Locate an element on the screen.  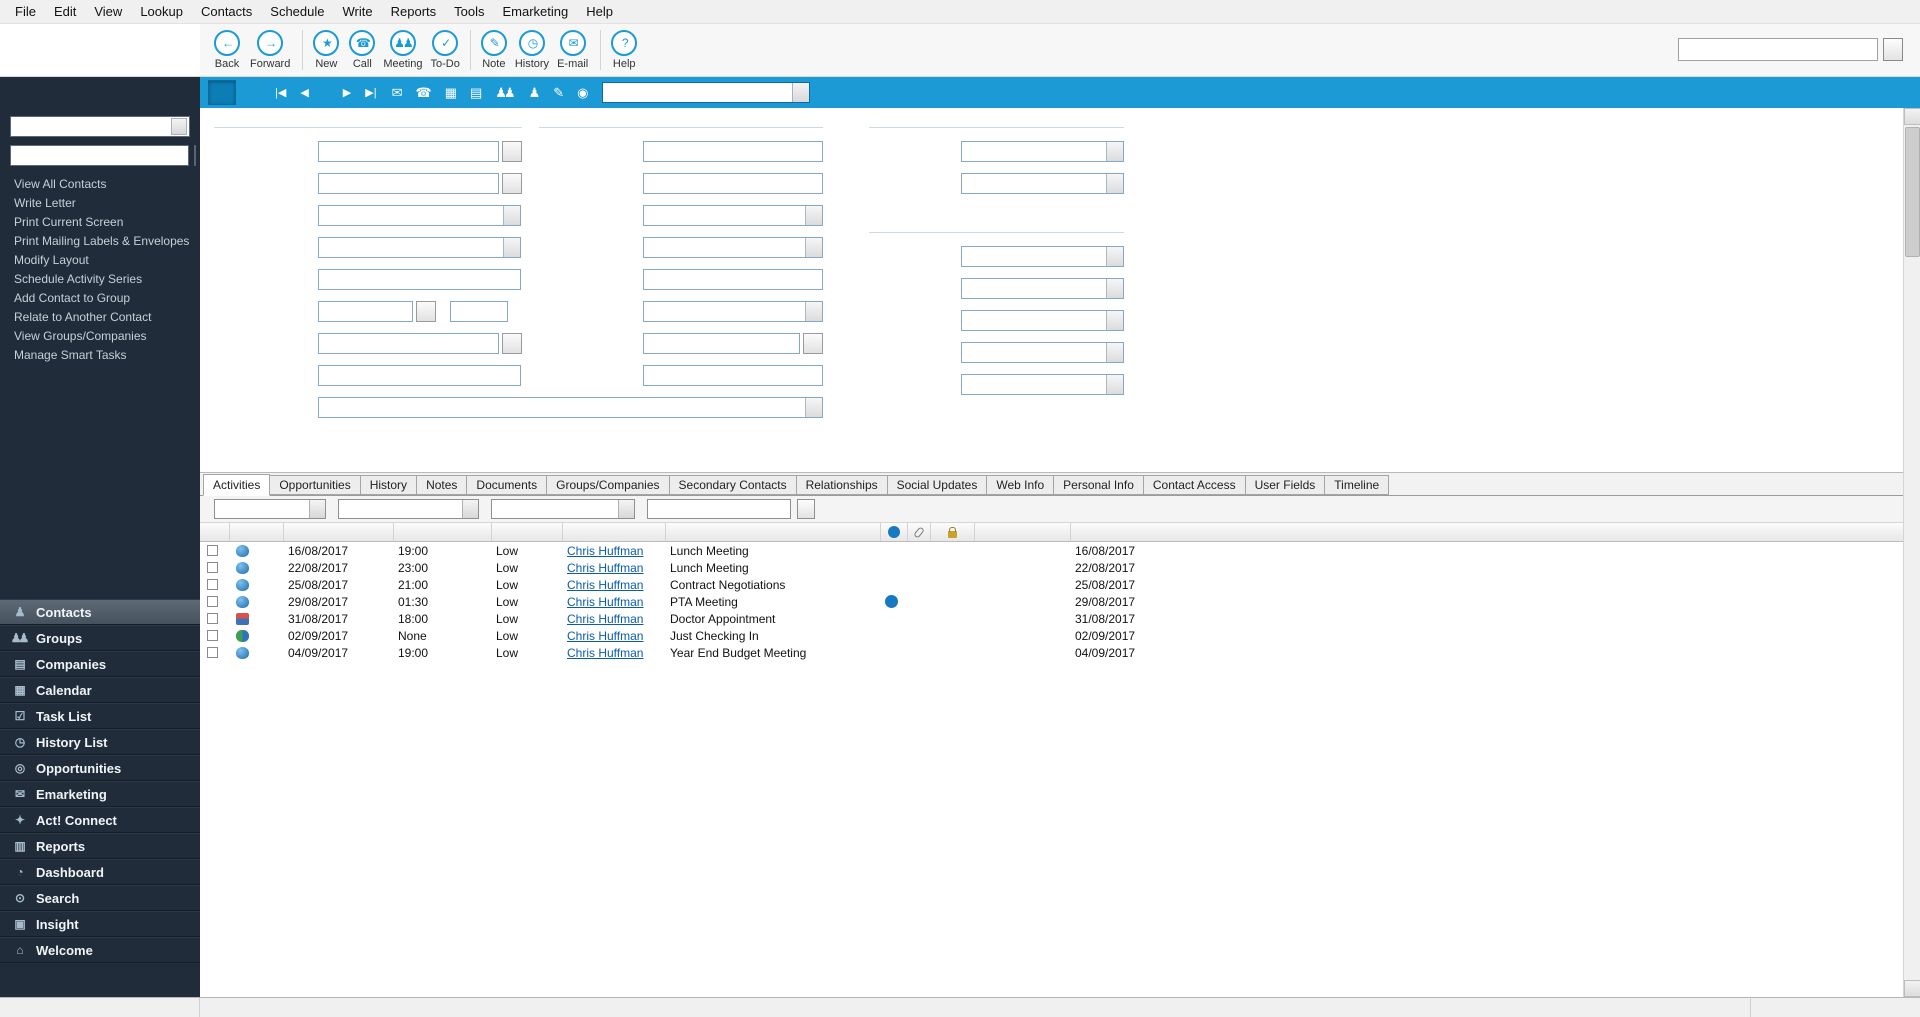
tab: Secondary Contacts is located at coordinates (733, 485).